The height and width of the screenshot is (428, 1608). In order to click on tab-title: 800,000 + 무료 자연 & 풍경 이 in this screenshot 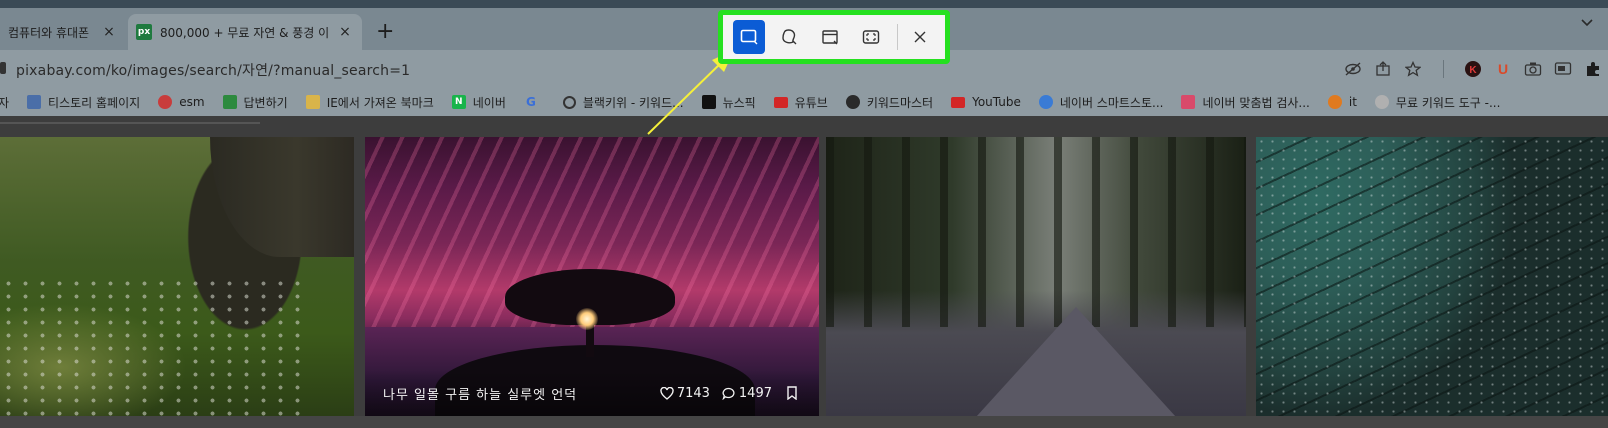, I will do `click(245, 32)`.